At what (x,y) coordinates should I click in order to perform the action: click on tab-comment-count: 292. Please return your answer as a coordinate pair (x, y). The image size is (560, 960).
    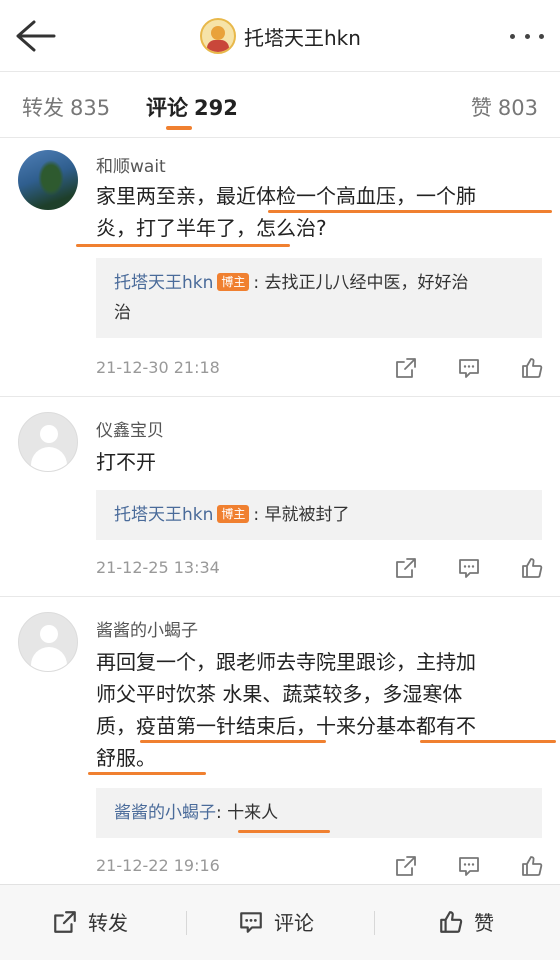
    Looking at the image, I should click on (216, 108).